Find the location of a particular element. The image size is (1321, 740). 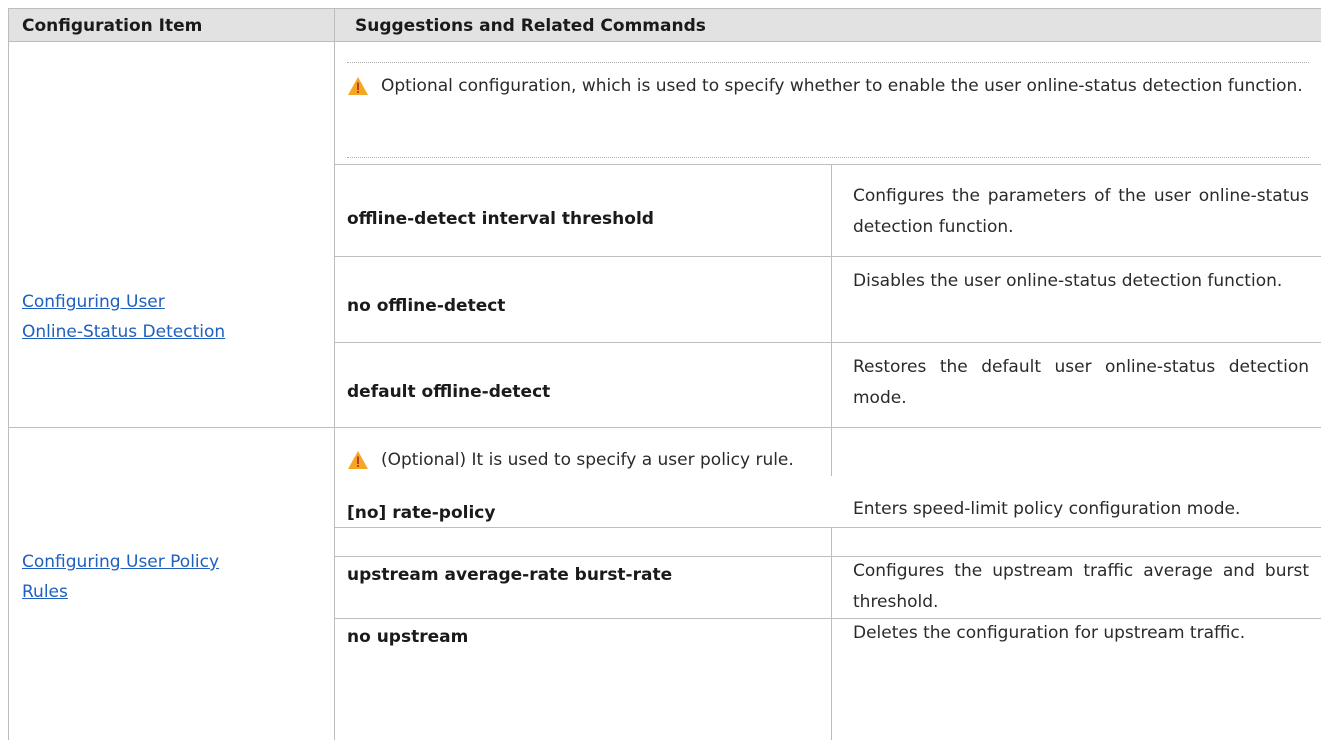

command-text: [no] rate-policy is located at coordinates (421, 513).